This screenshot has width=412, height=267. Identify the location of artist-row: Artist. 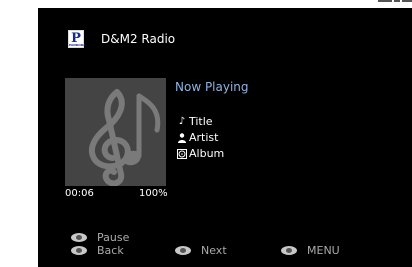
(197, 137).